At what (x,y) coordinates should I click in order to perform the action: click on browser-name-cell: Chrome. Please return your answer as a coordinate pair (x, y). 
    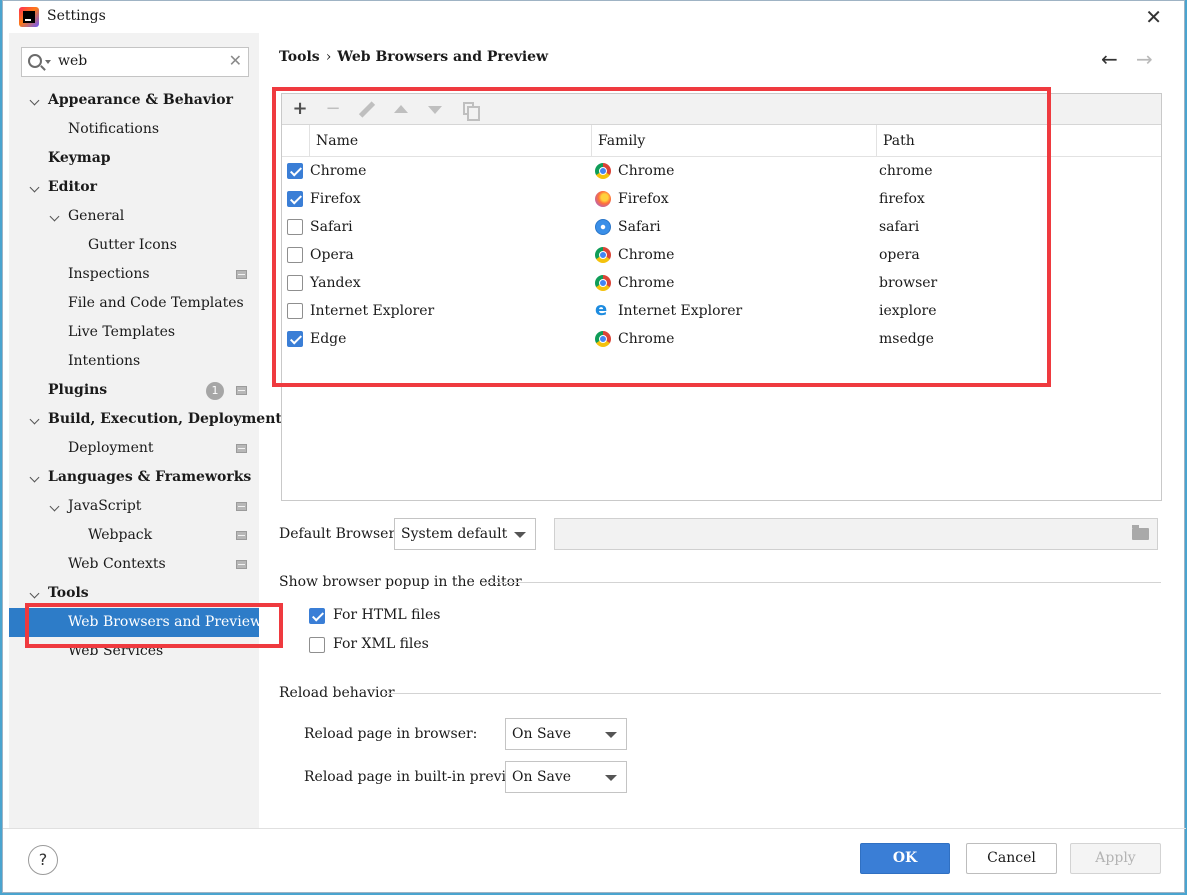
    Looking at the image, I should click on (338, 171).